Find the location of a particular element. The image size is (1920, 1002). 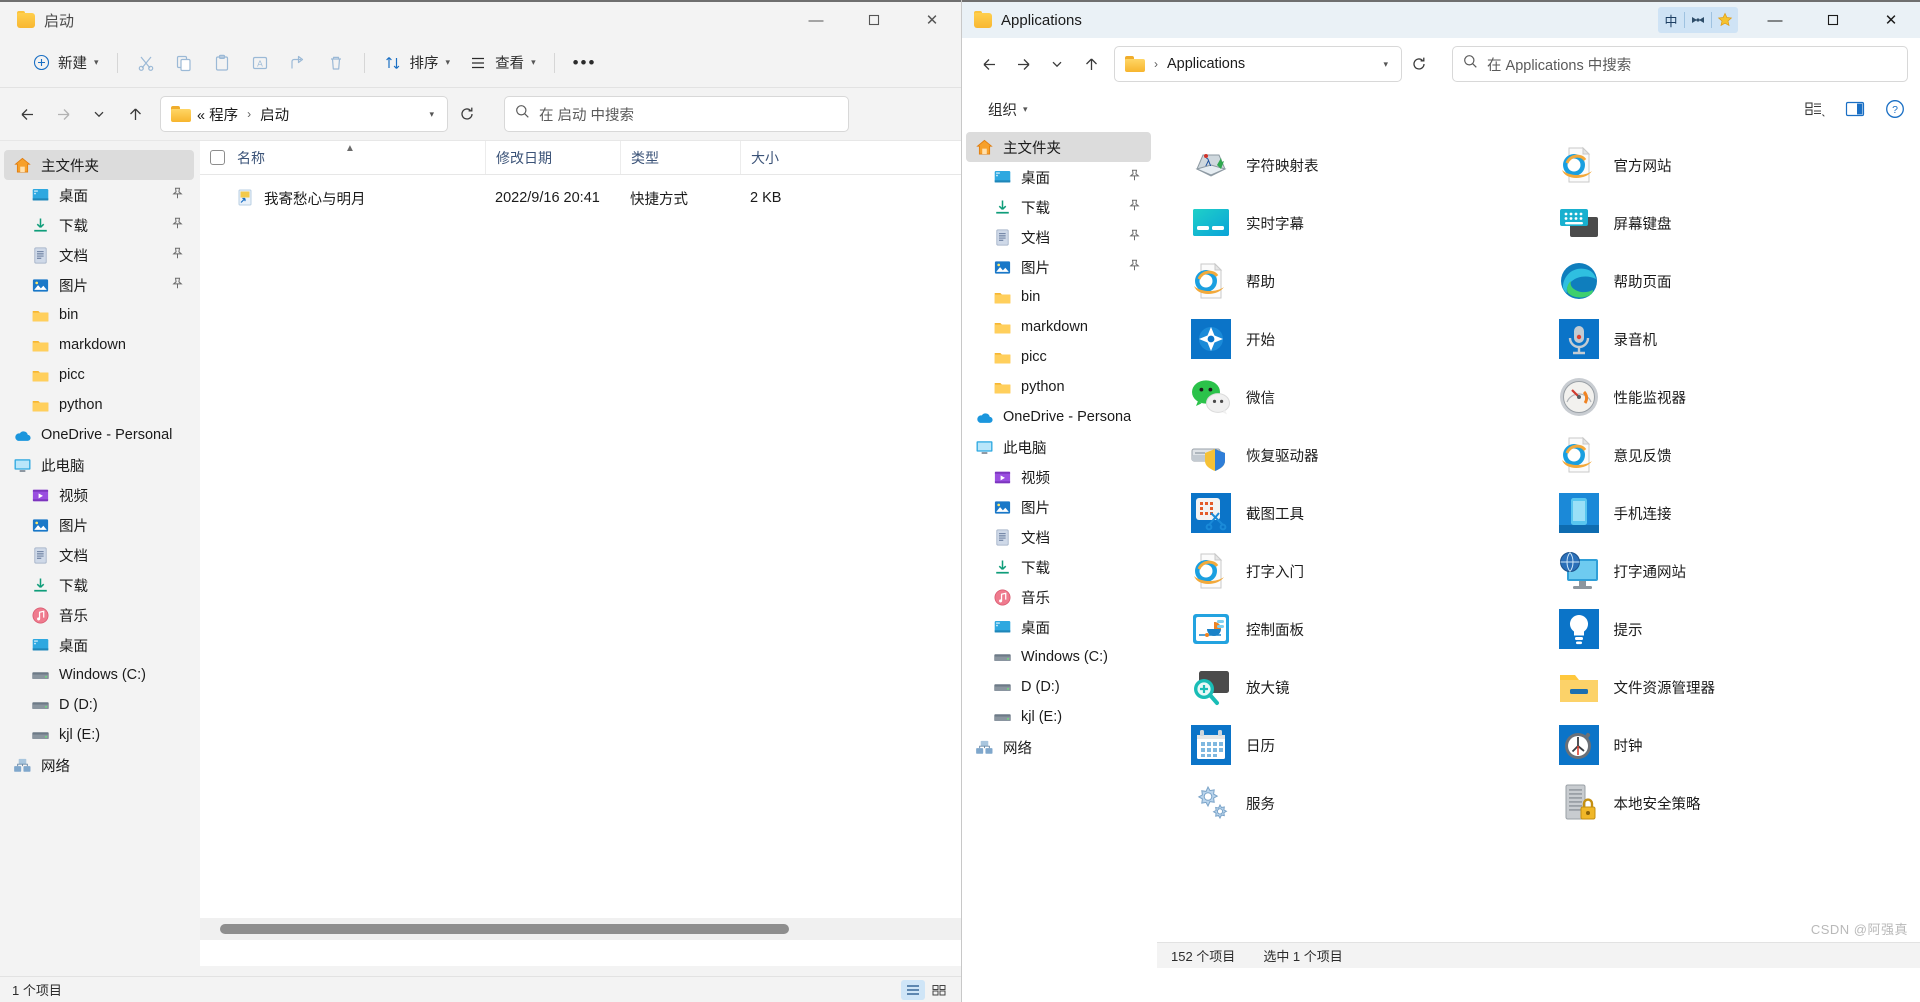

sidebar-item-: 视频 is located at coordinates (99, 495).